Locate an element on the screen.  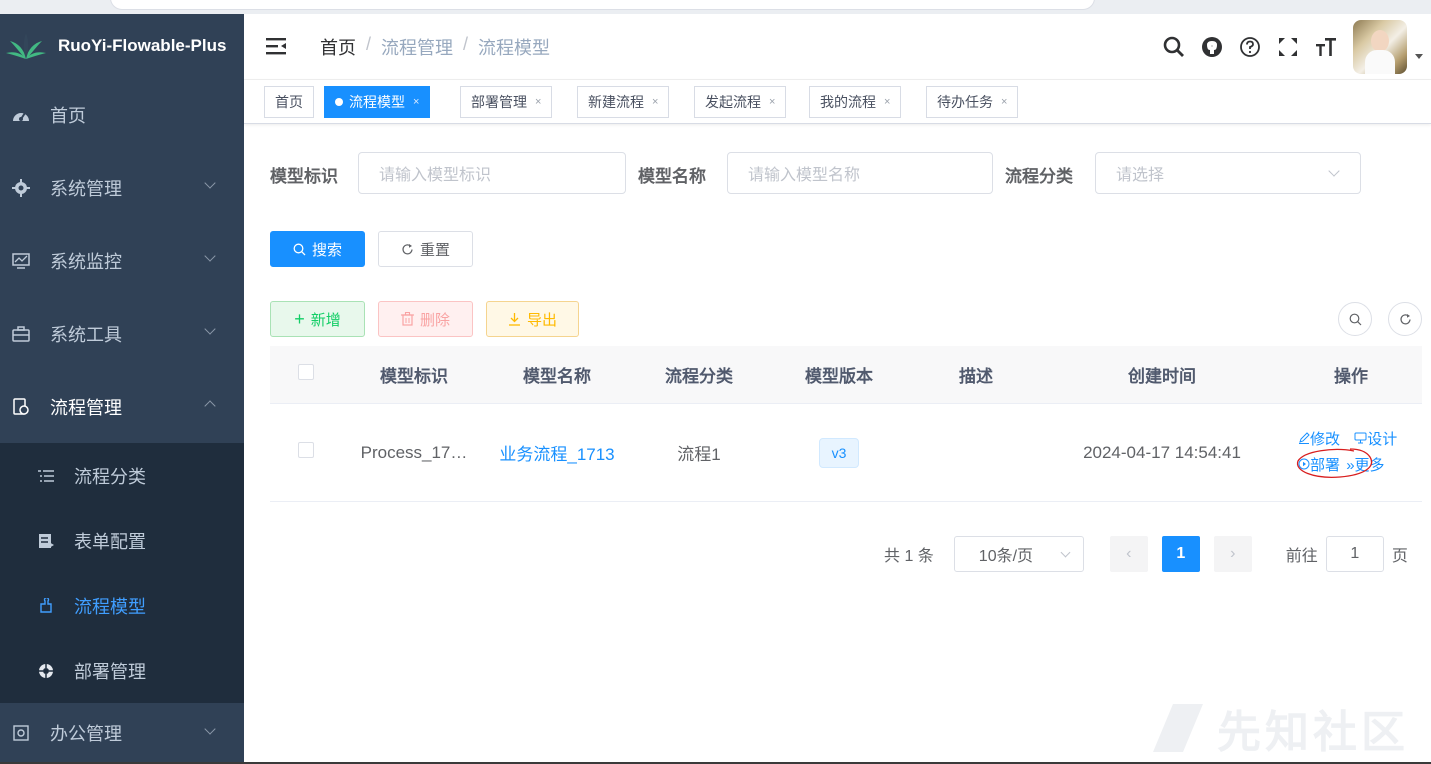
next-page-button: › is located at coordinates (1232, 554).